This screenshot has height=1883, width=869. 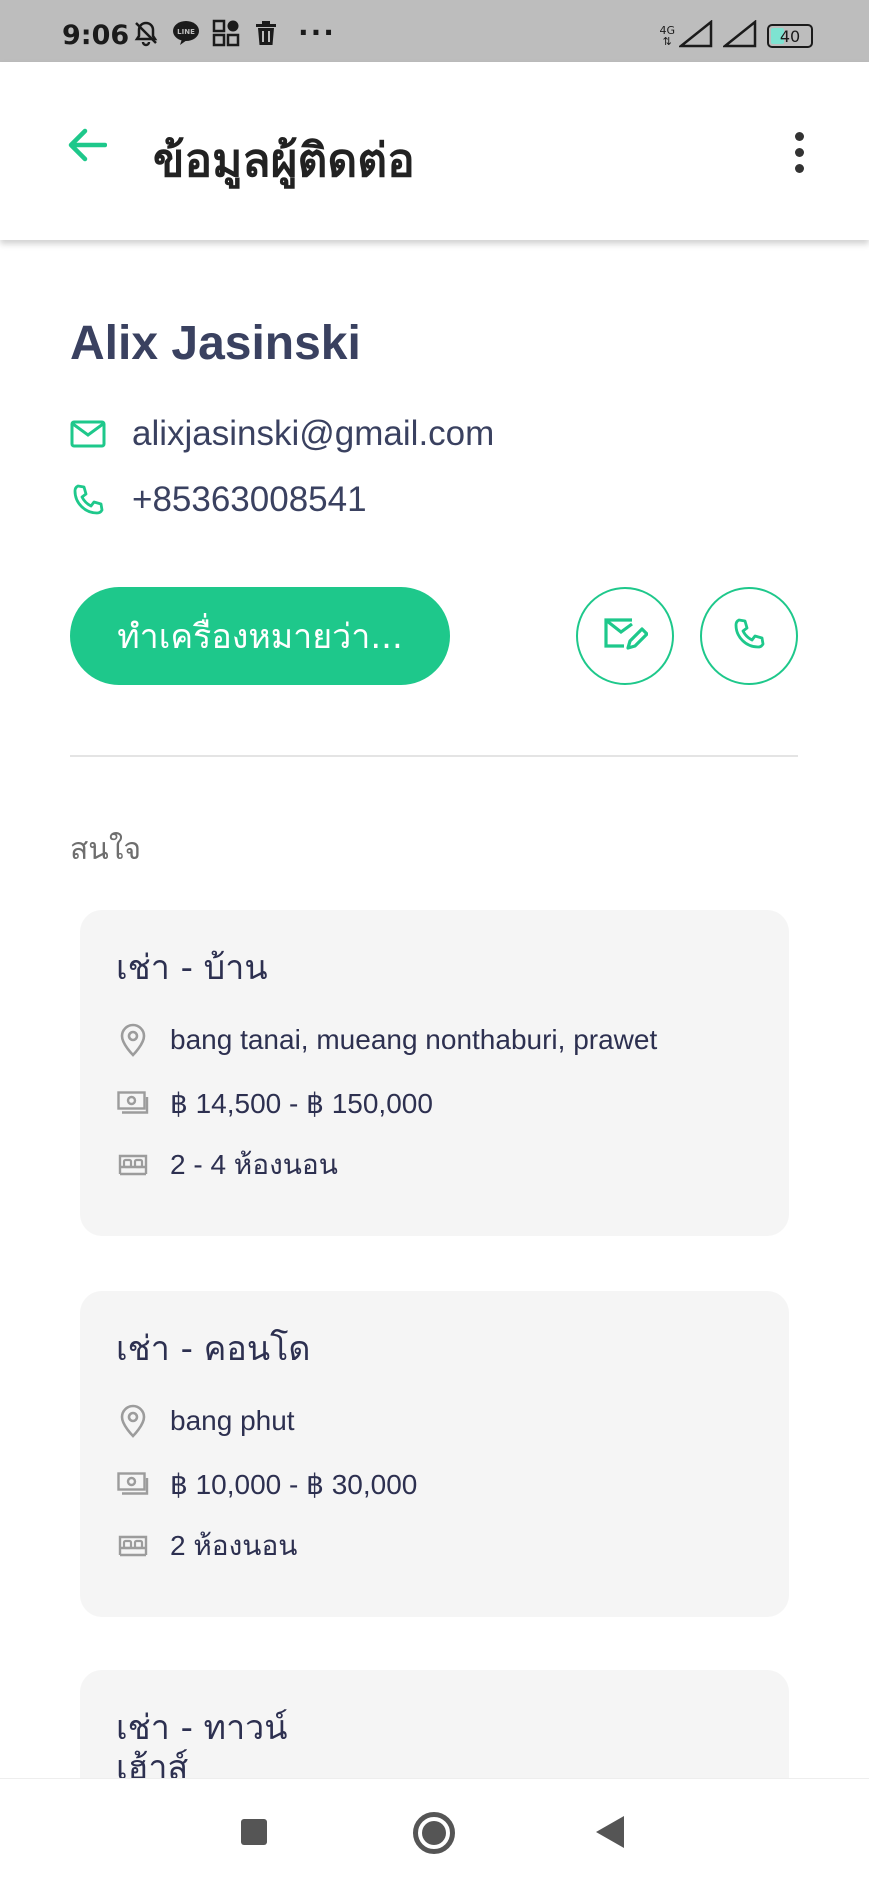 What do you see at coordinates (232, 1420) in the screenshot?
I see `interest-location: bang phut` at bounding box center [232, 1420].